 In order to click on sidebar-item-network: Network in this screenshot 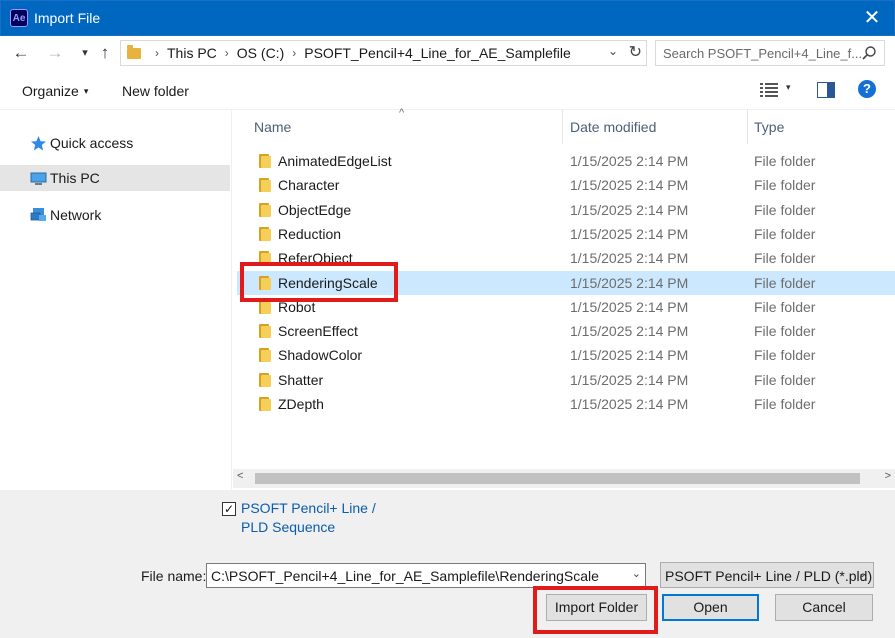, I will do `click(115, 215)`.